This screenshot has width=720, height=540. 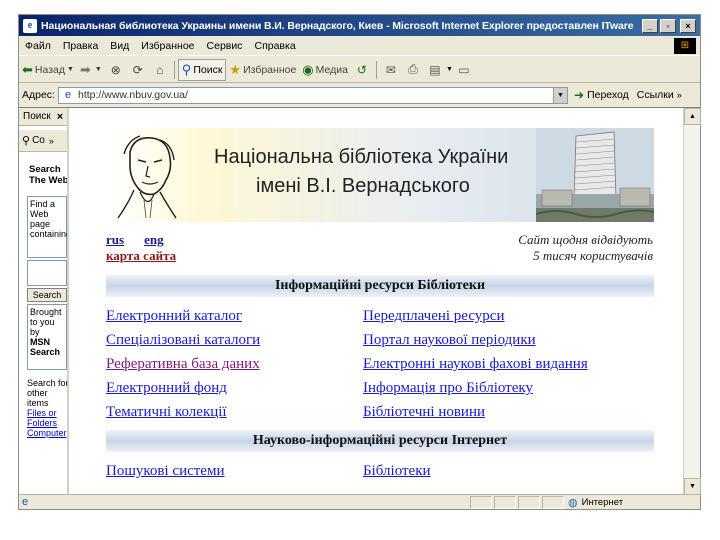 What do you see at coordinates (47, 433) in the screenshot?
I see `computer-link: Computer` at bounding box center [47, 433].